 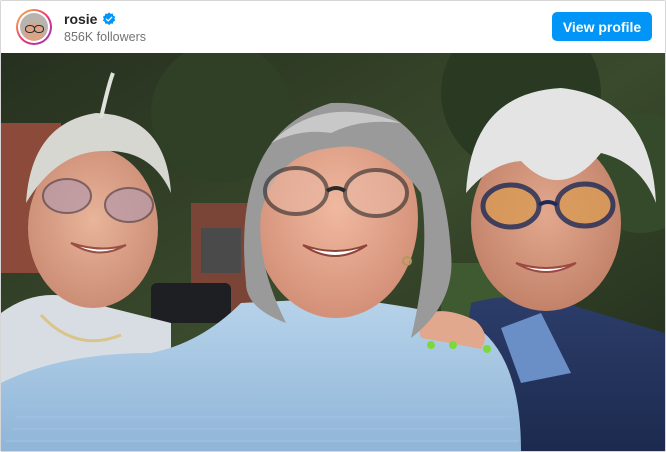 I want to click on verified-badge-icon, so click(x=109, y=19).